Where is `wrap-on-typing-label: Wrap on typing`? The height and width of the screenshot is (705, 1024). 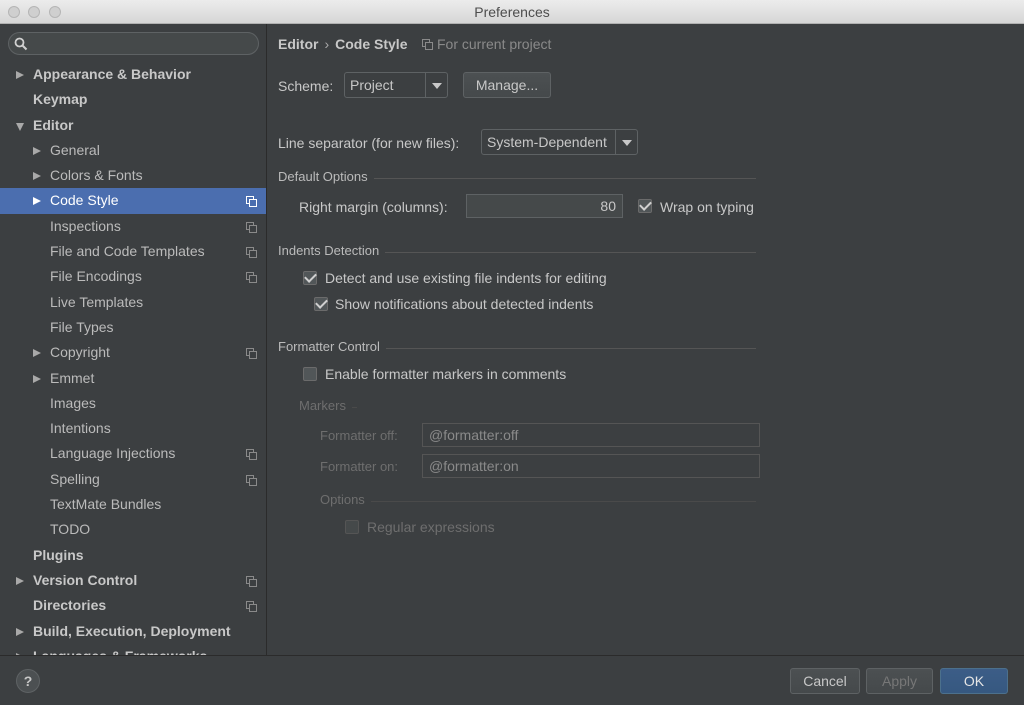
wrap-on-typing-label: Wrap on typing is located at coordinates (707, 207).